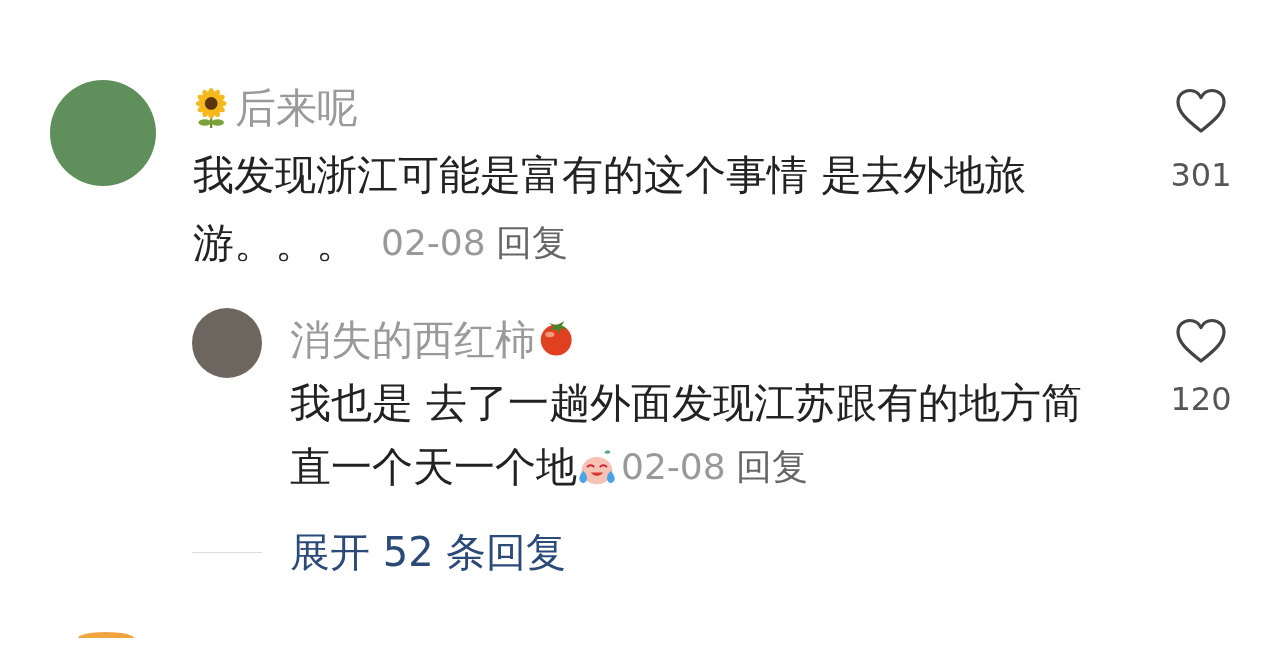  Describe the element at coordinates (275, 243) in the screenshot. I see `comment-text: 游。。。` at that location.